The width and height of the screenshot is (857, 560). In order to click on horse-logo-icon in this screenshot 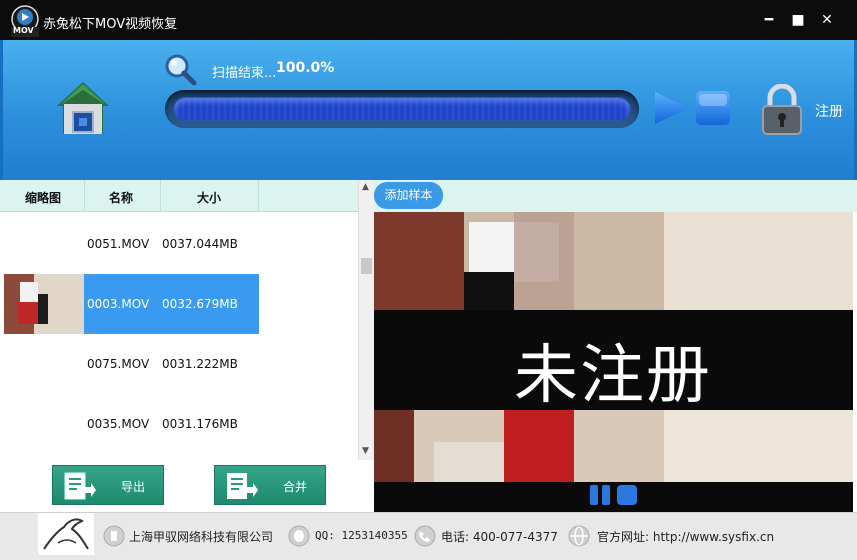, I will do `click(66, 534)`.